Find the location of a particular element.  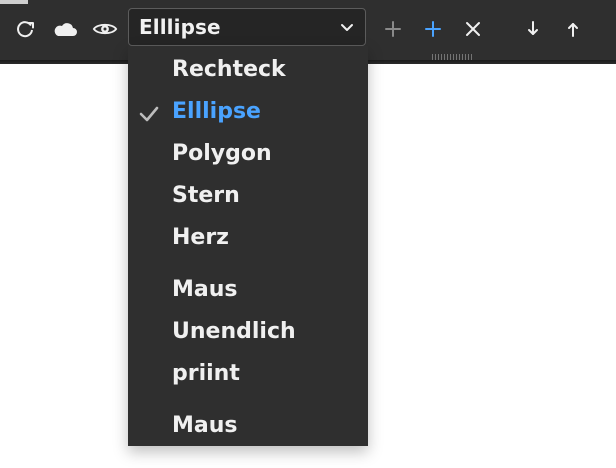

menu-item-herz: Herz is located at coordinates (248, 238).